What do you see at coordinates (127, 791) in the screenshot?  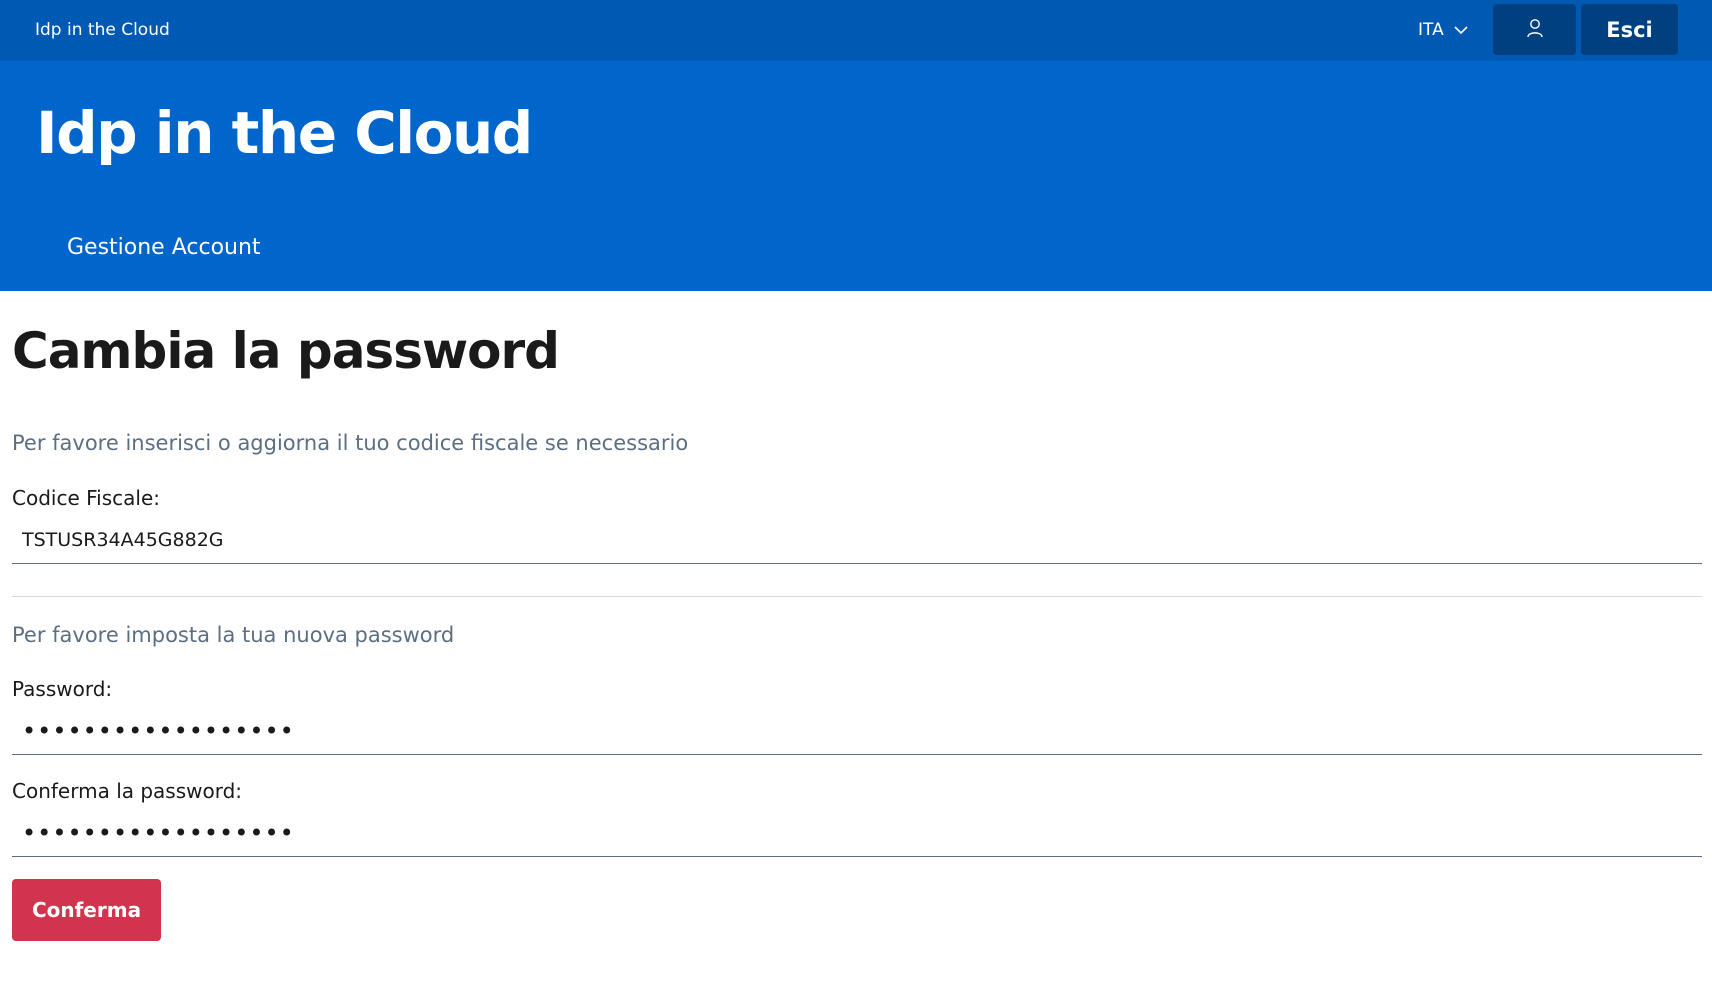 I see `confirm-password-label: Conferma la password:` at bounding box center [127, 791].